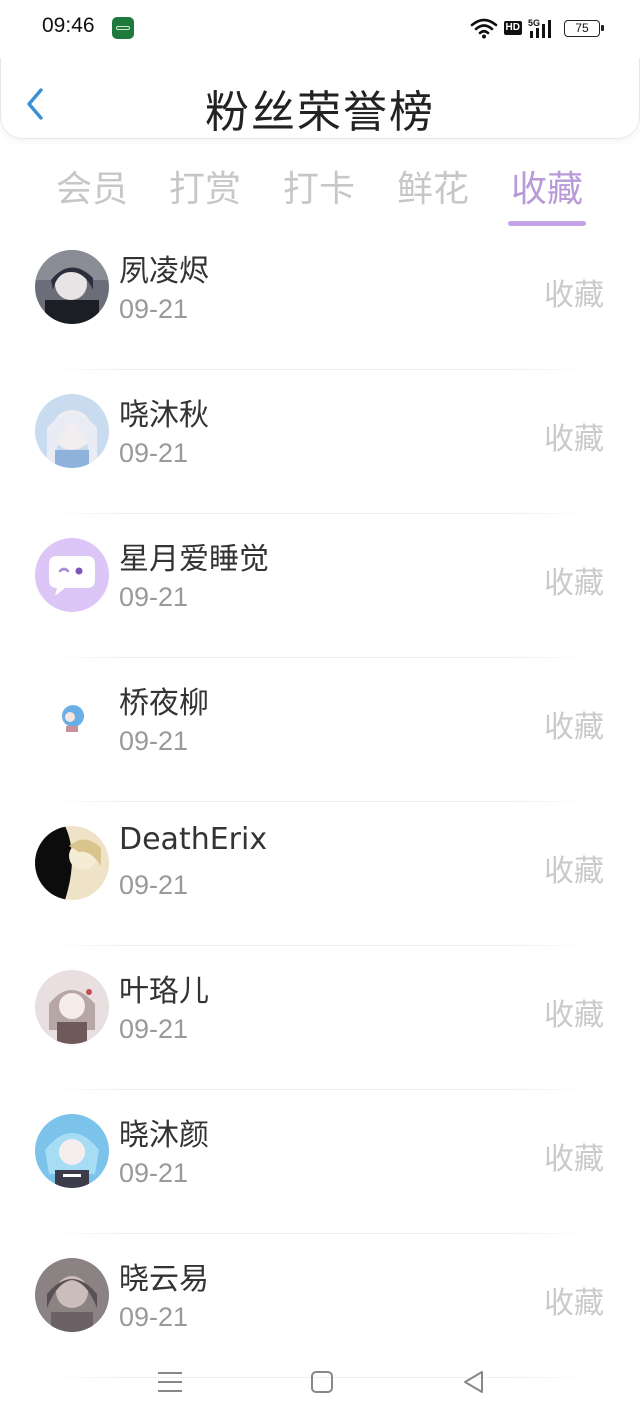 The width and height of the screenshot is (640, 1422). Describe the element at coordinates (320, 298) in the screenshot. I see `list-item: 夙凌烬 09-21 收藏` at that location.